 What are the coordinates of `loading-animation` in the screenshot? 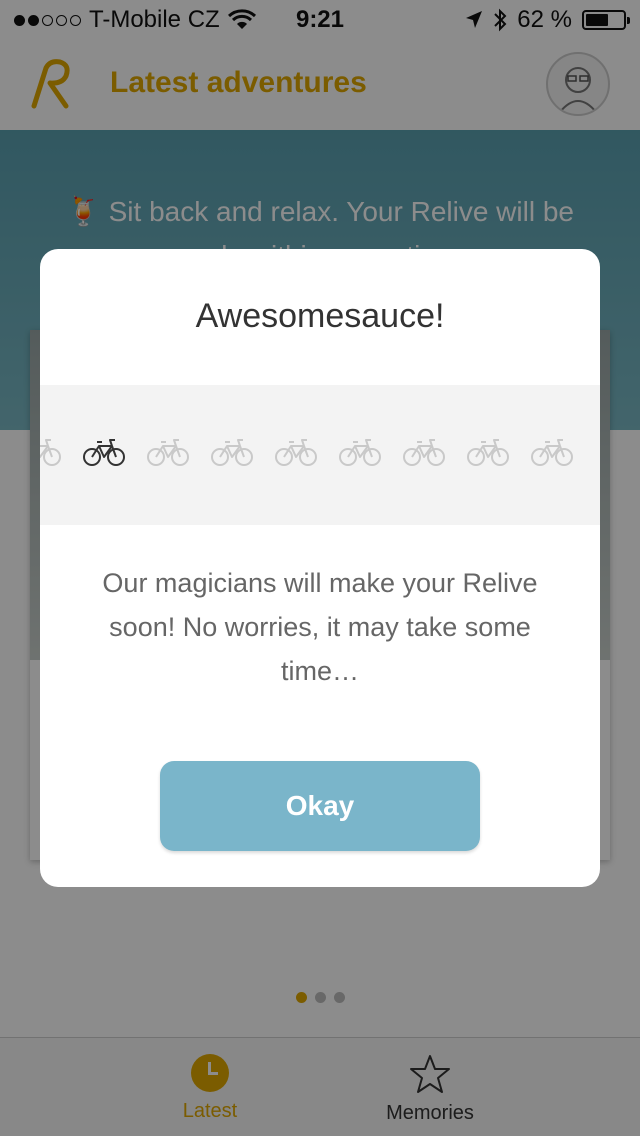 It's located at (320, 455).